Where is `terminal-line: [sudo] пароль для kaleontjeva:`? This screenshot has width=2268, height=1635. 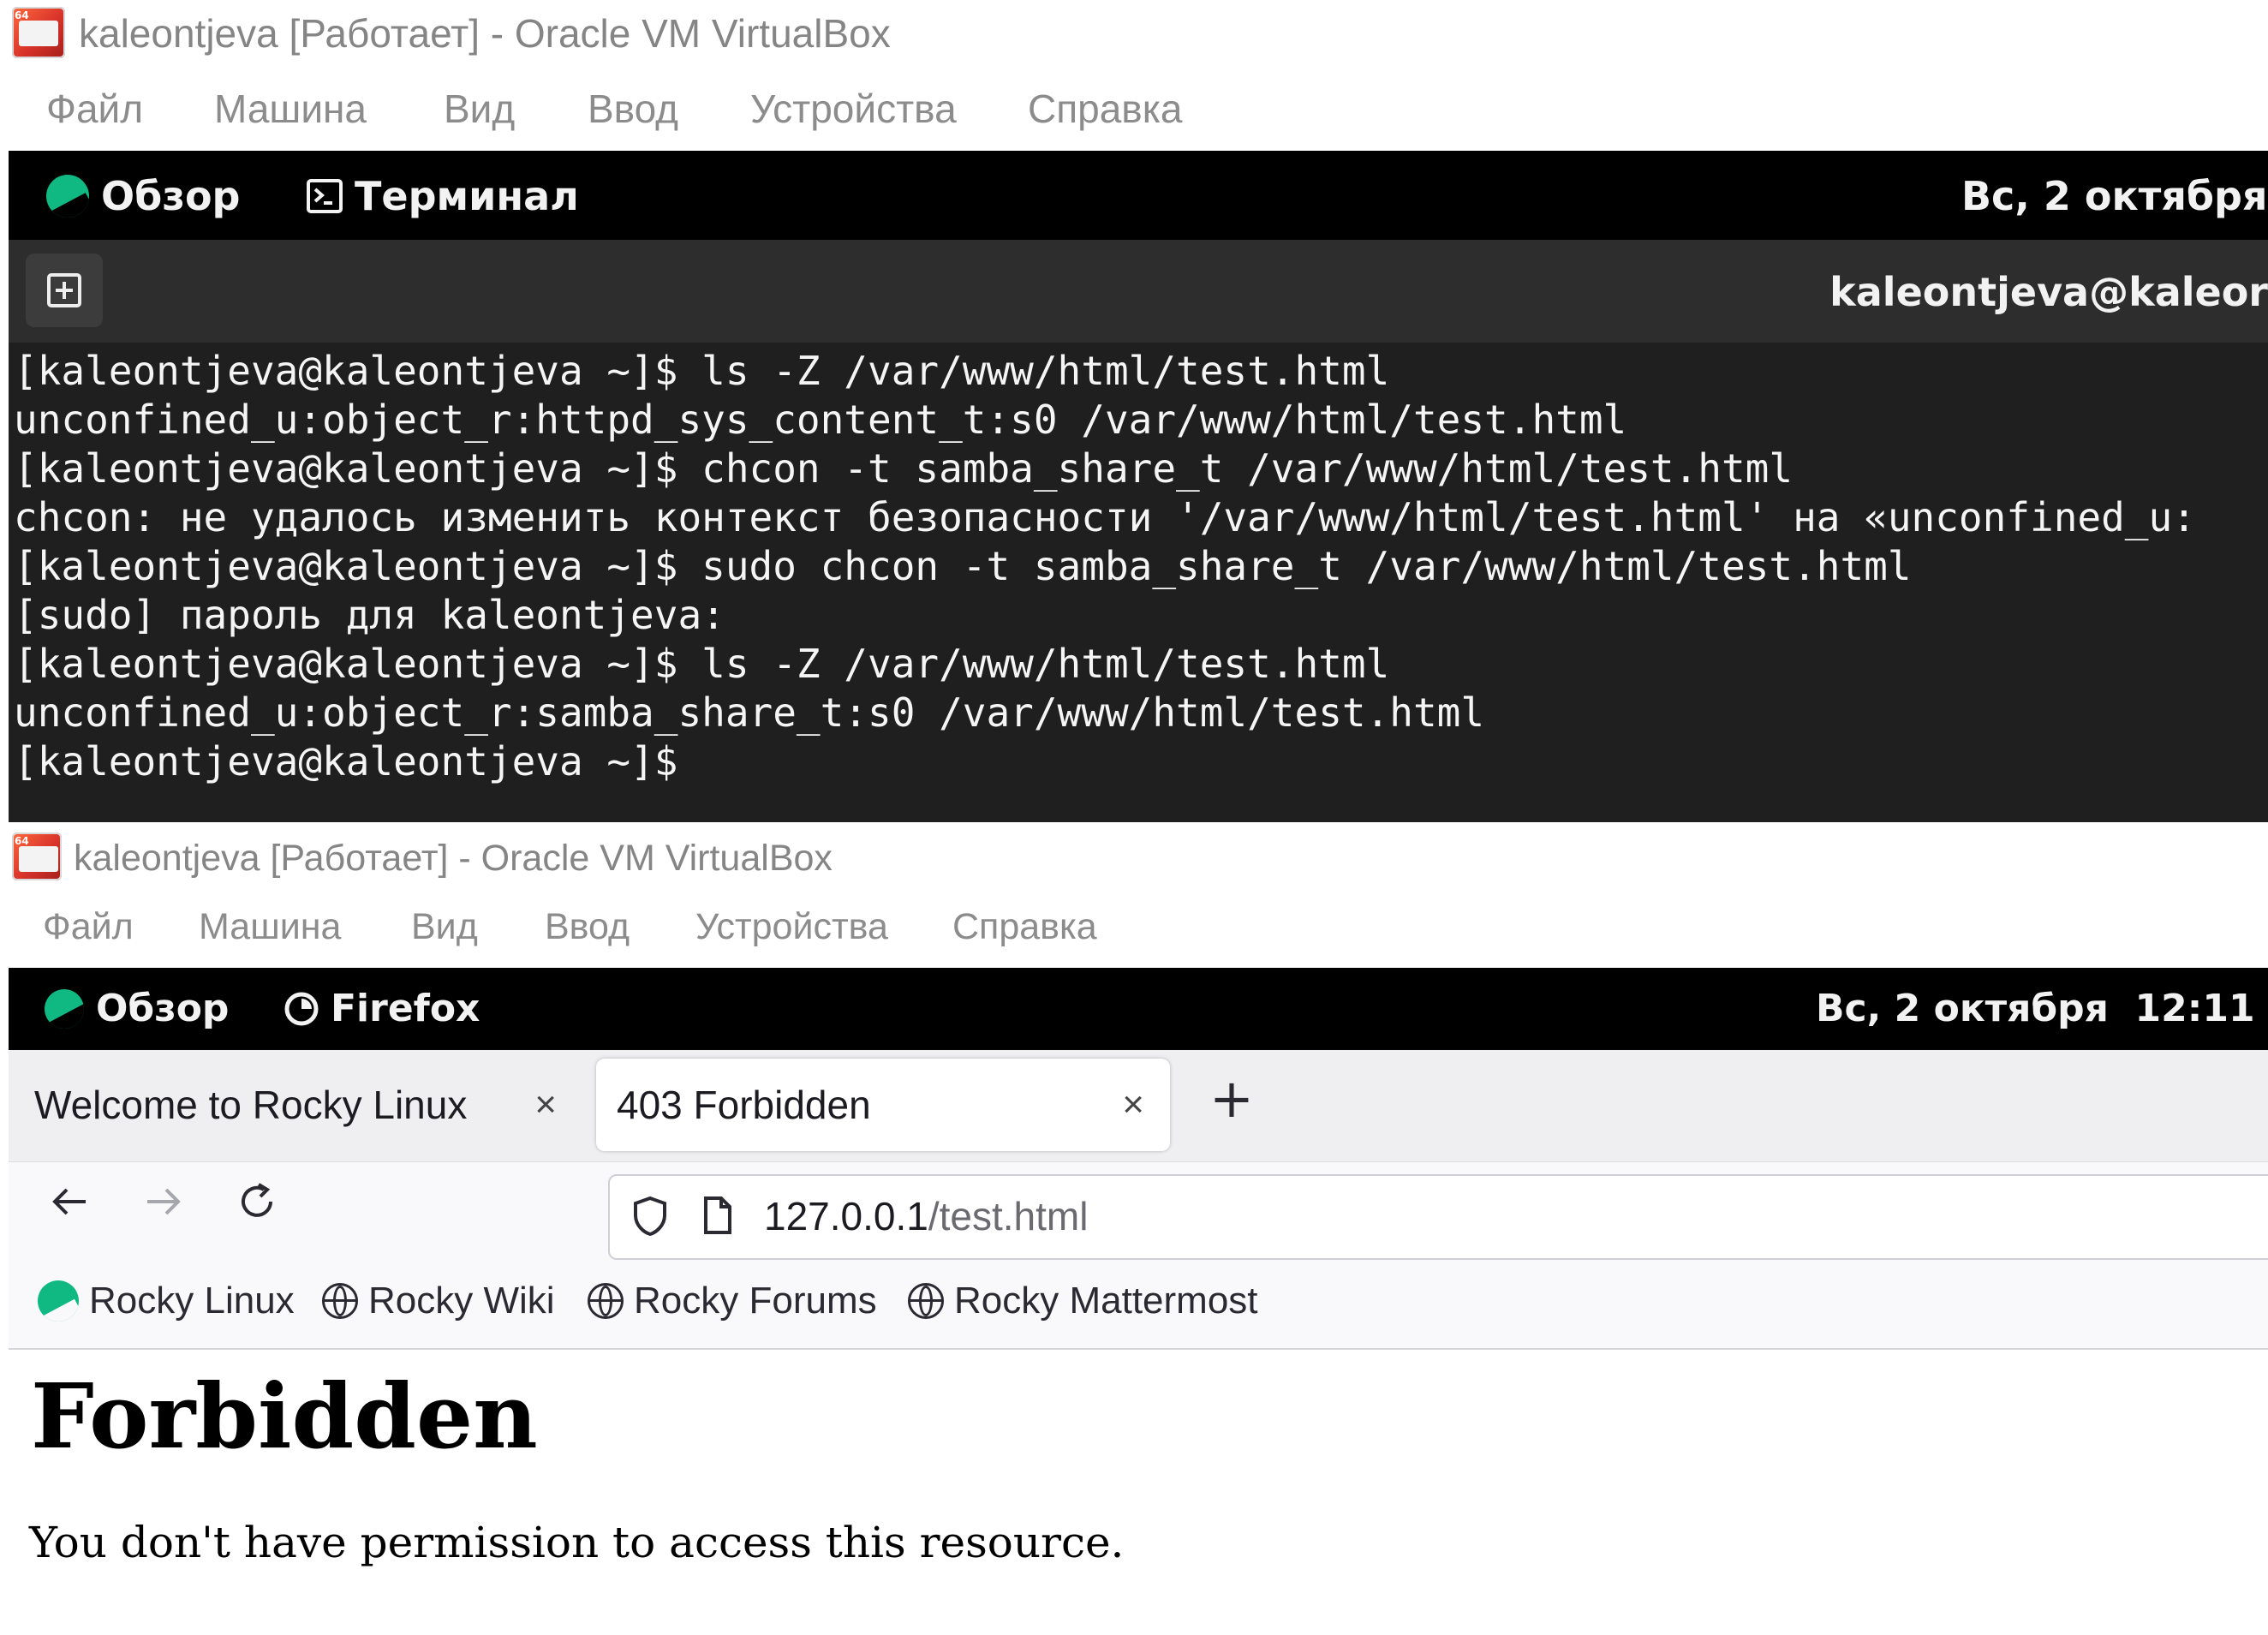
terminal-line: [sudo] пароль для kaleontjeva: is located at coordinates (370, 615).